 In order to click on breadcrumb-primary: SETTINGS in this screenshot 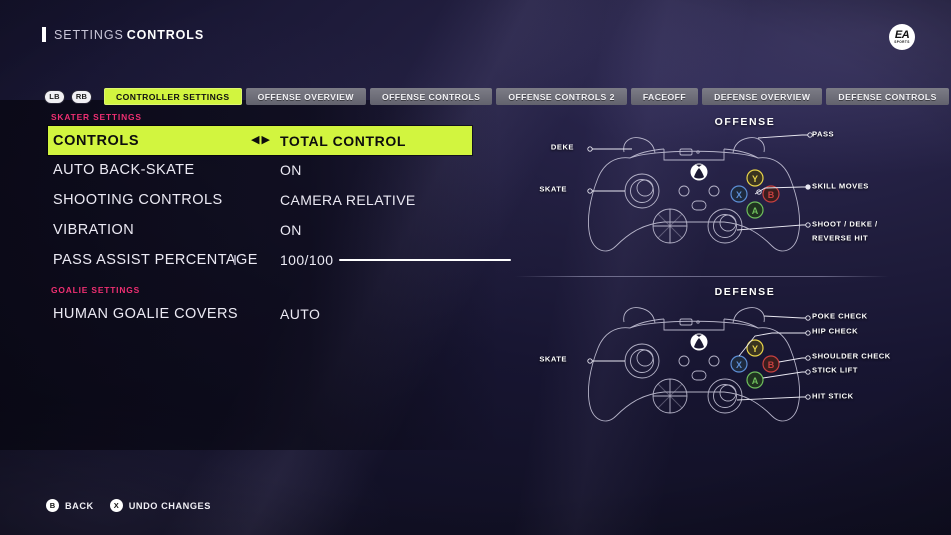, I will do `click(89, 34)`.